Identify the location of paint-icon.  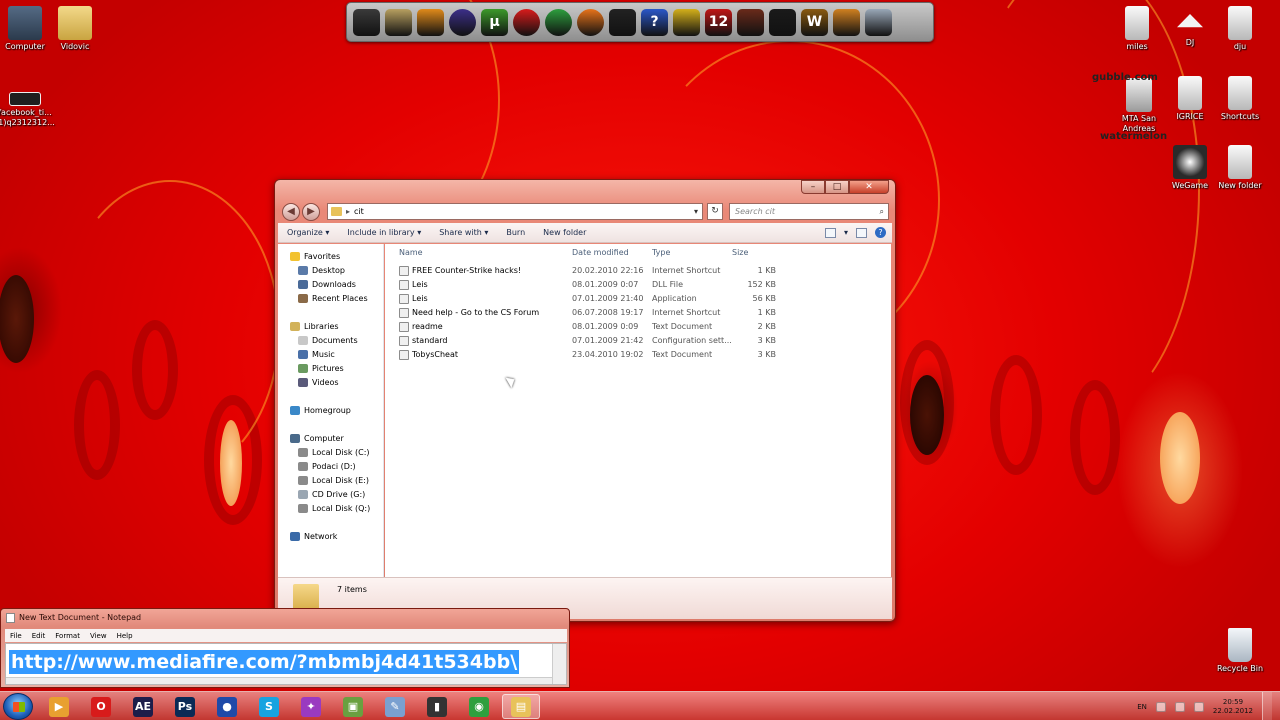
(686, 22).